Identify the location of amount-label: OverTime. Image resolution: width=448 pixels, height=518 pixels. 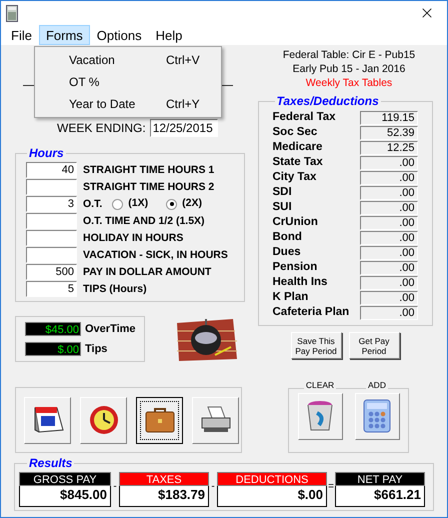
(110, 329).